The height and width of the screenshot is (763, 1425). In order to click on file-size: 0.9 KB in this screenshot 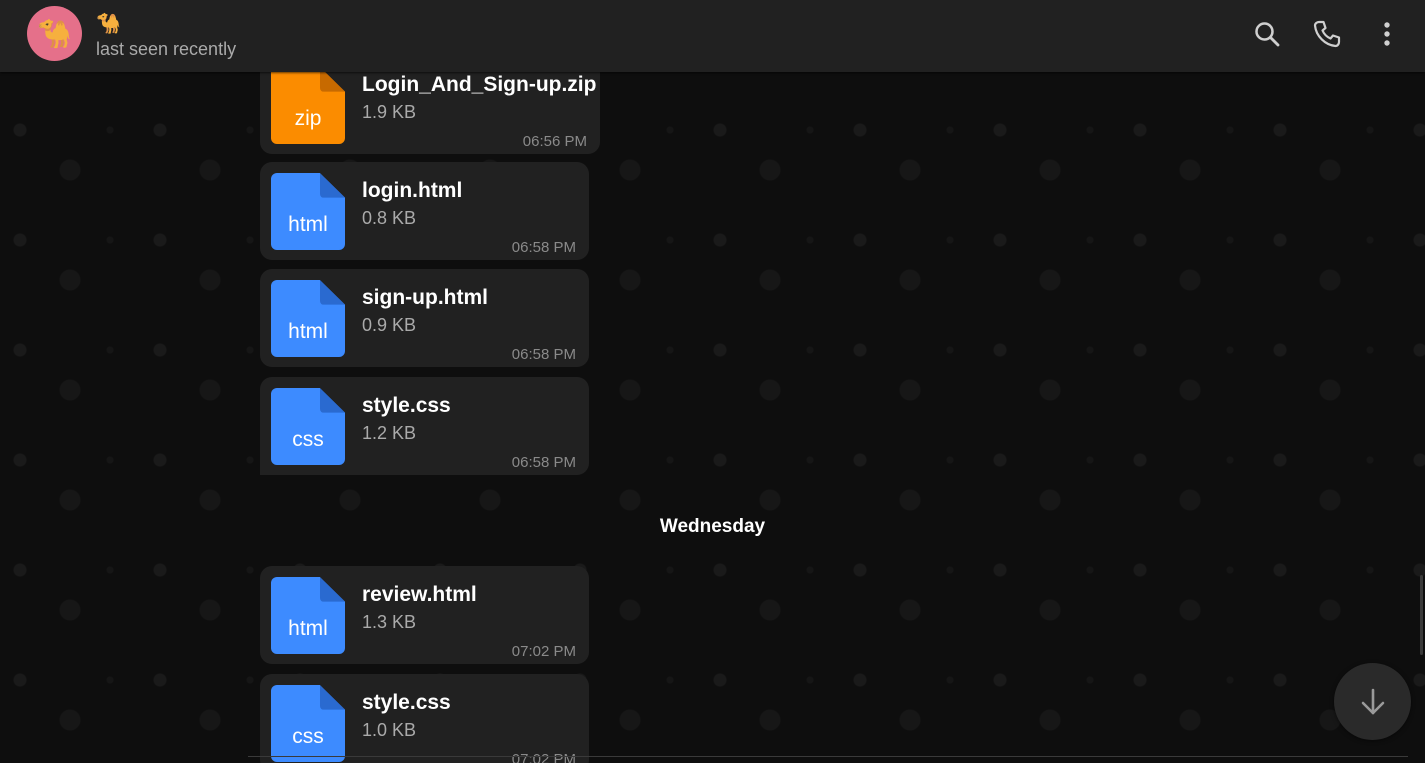, I will do `click(389, 325)`.